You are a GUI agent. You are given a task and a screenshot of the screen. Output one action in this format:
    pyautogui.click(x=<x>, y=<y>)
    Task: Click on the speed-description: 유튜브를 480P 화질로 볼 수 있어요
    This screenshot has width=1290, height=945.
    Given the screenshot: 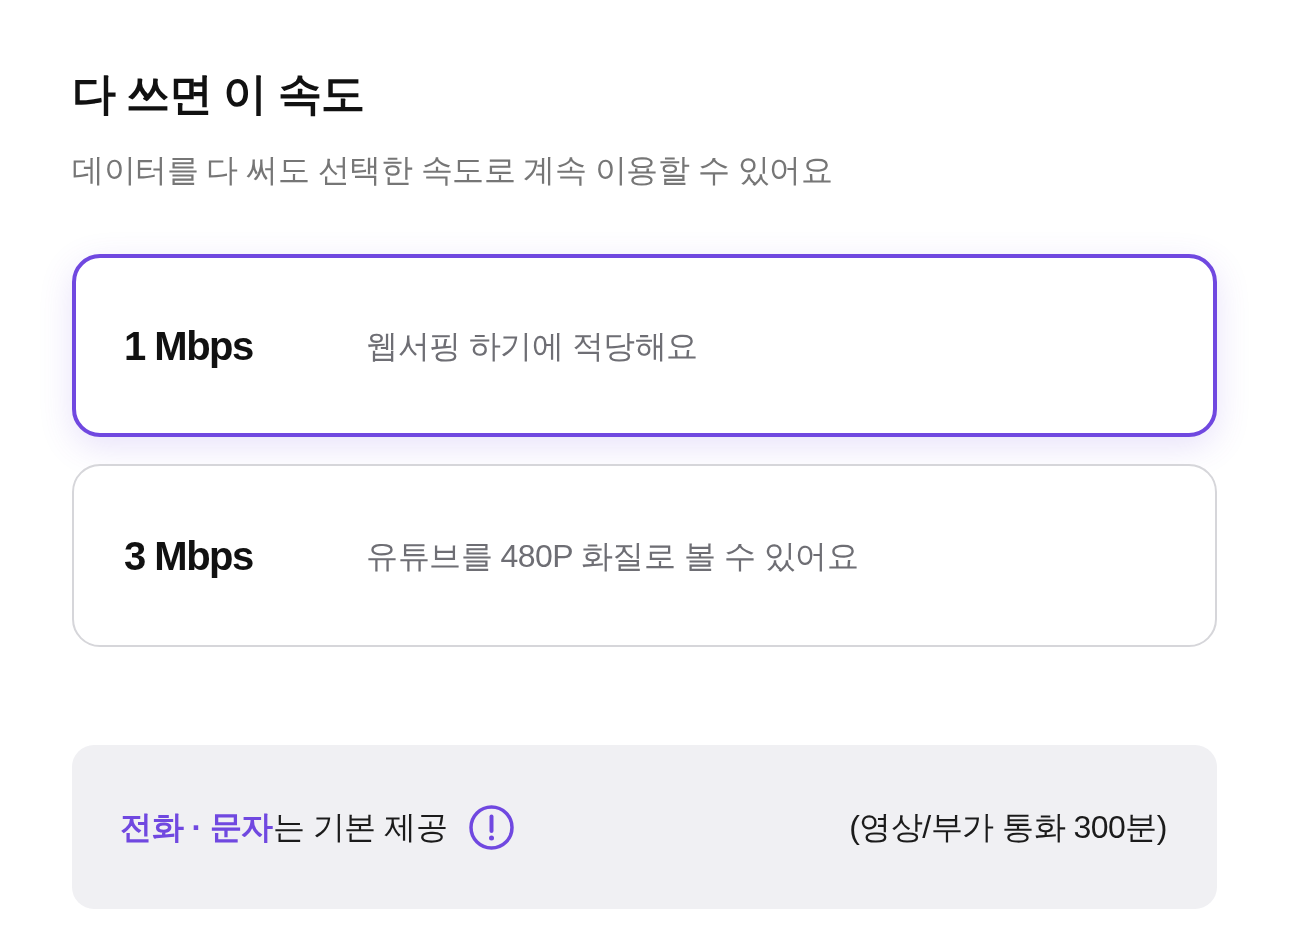 What is the action you would take?
    pyautogui.click(x=612, y=556)
    